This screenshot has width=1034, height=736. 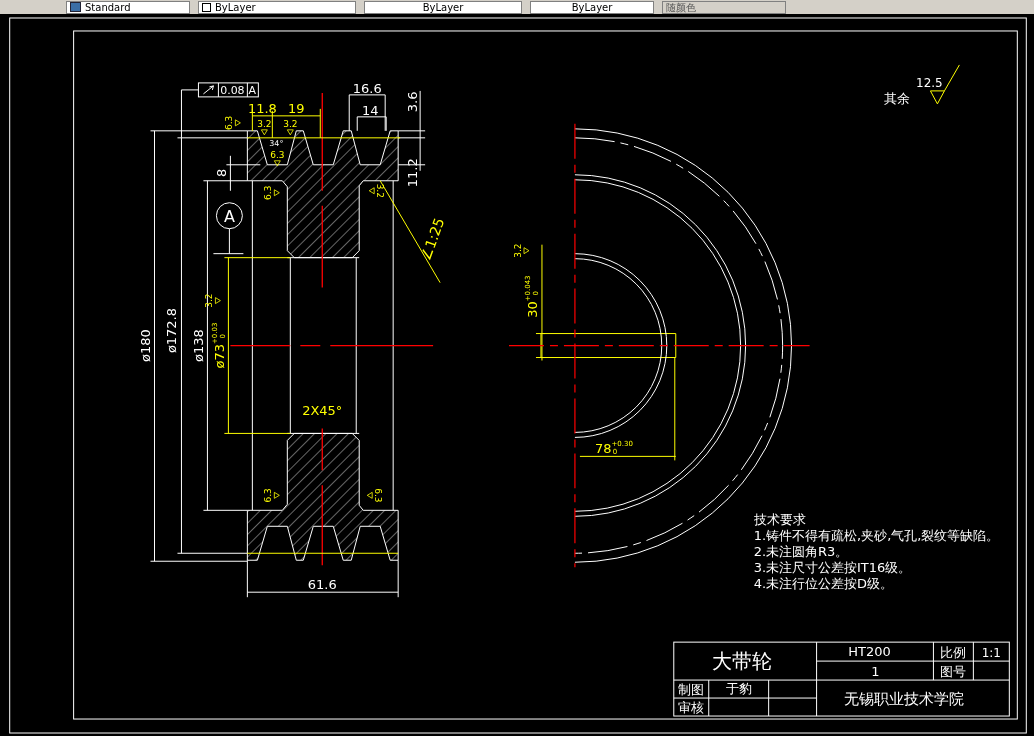 What do you see at coordinates (953, 672) in the screenshot?
I see `drawing-number-label: 图号` at bounding box center [953, 672].